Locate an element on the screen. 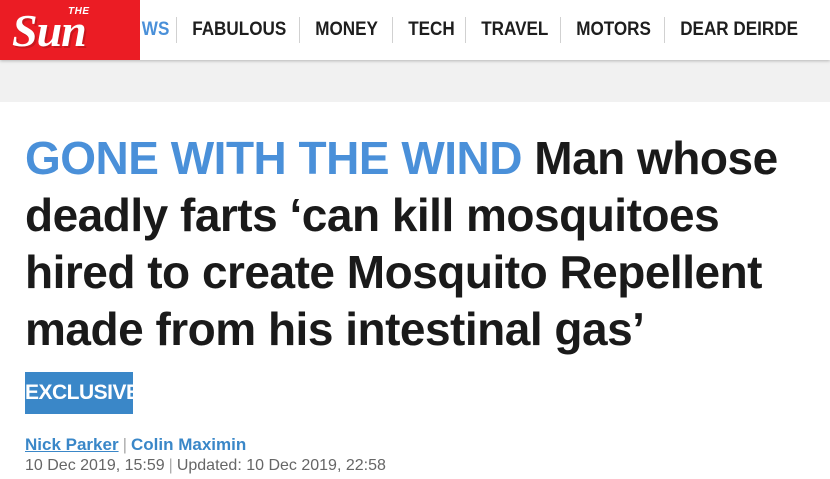 Image resolution: width=830 pixels, height=479 pixels. nav-item-motors: MOTORS is located at coordinates (613, 30).